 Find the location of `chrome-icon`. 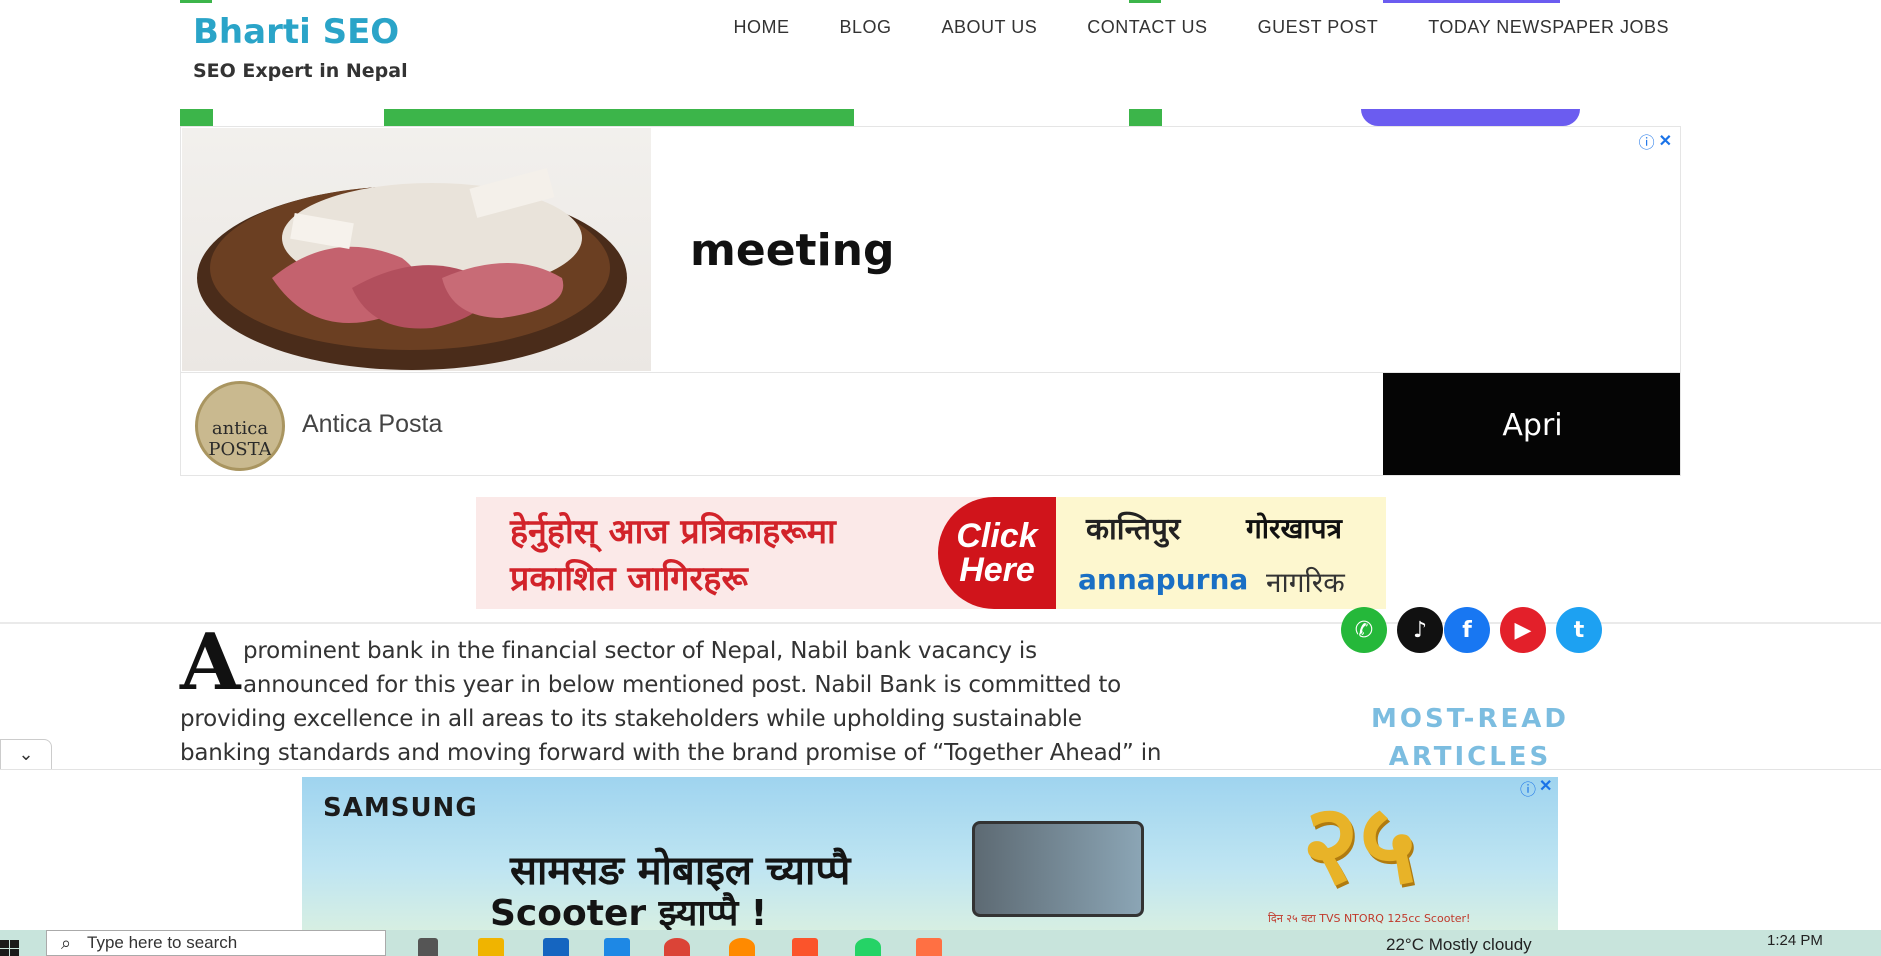

chrome-icon is located at coordinates (677, 947).